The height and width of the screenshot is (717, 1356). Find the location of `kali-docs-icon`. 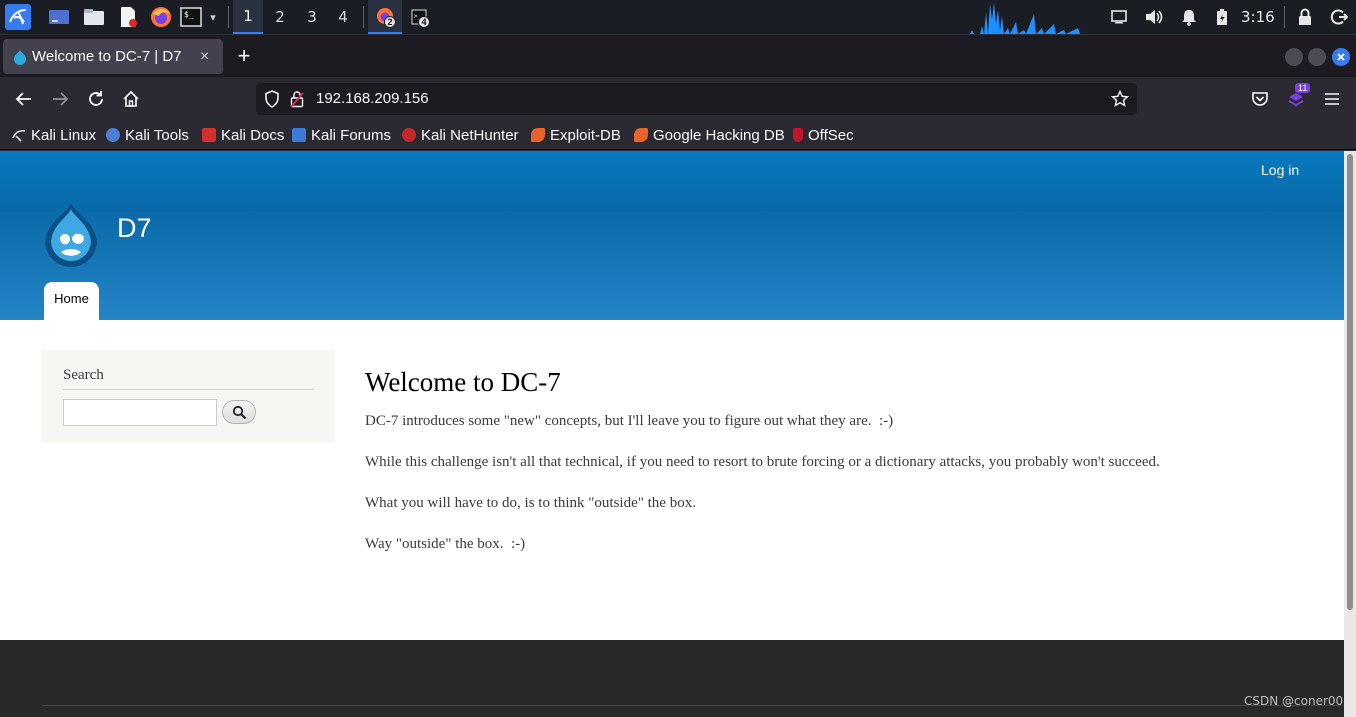

kali-docs-icon is located at coordinates (209, 135).